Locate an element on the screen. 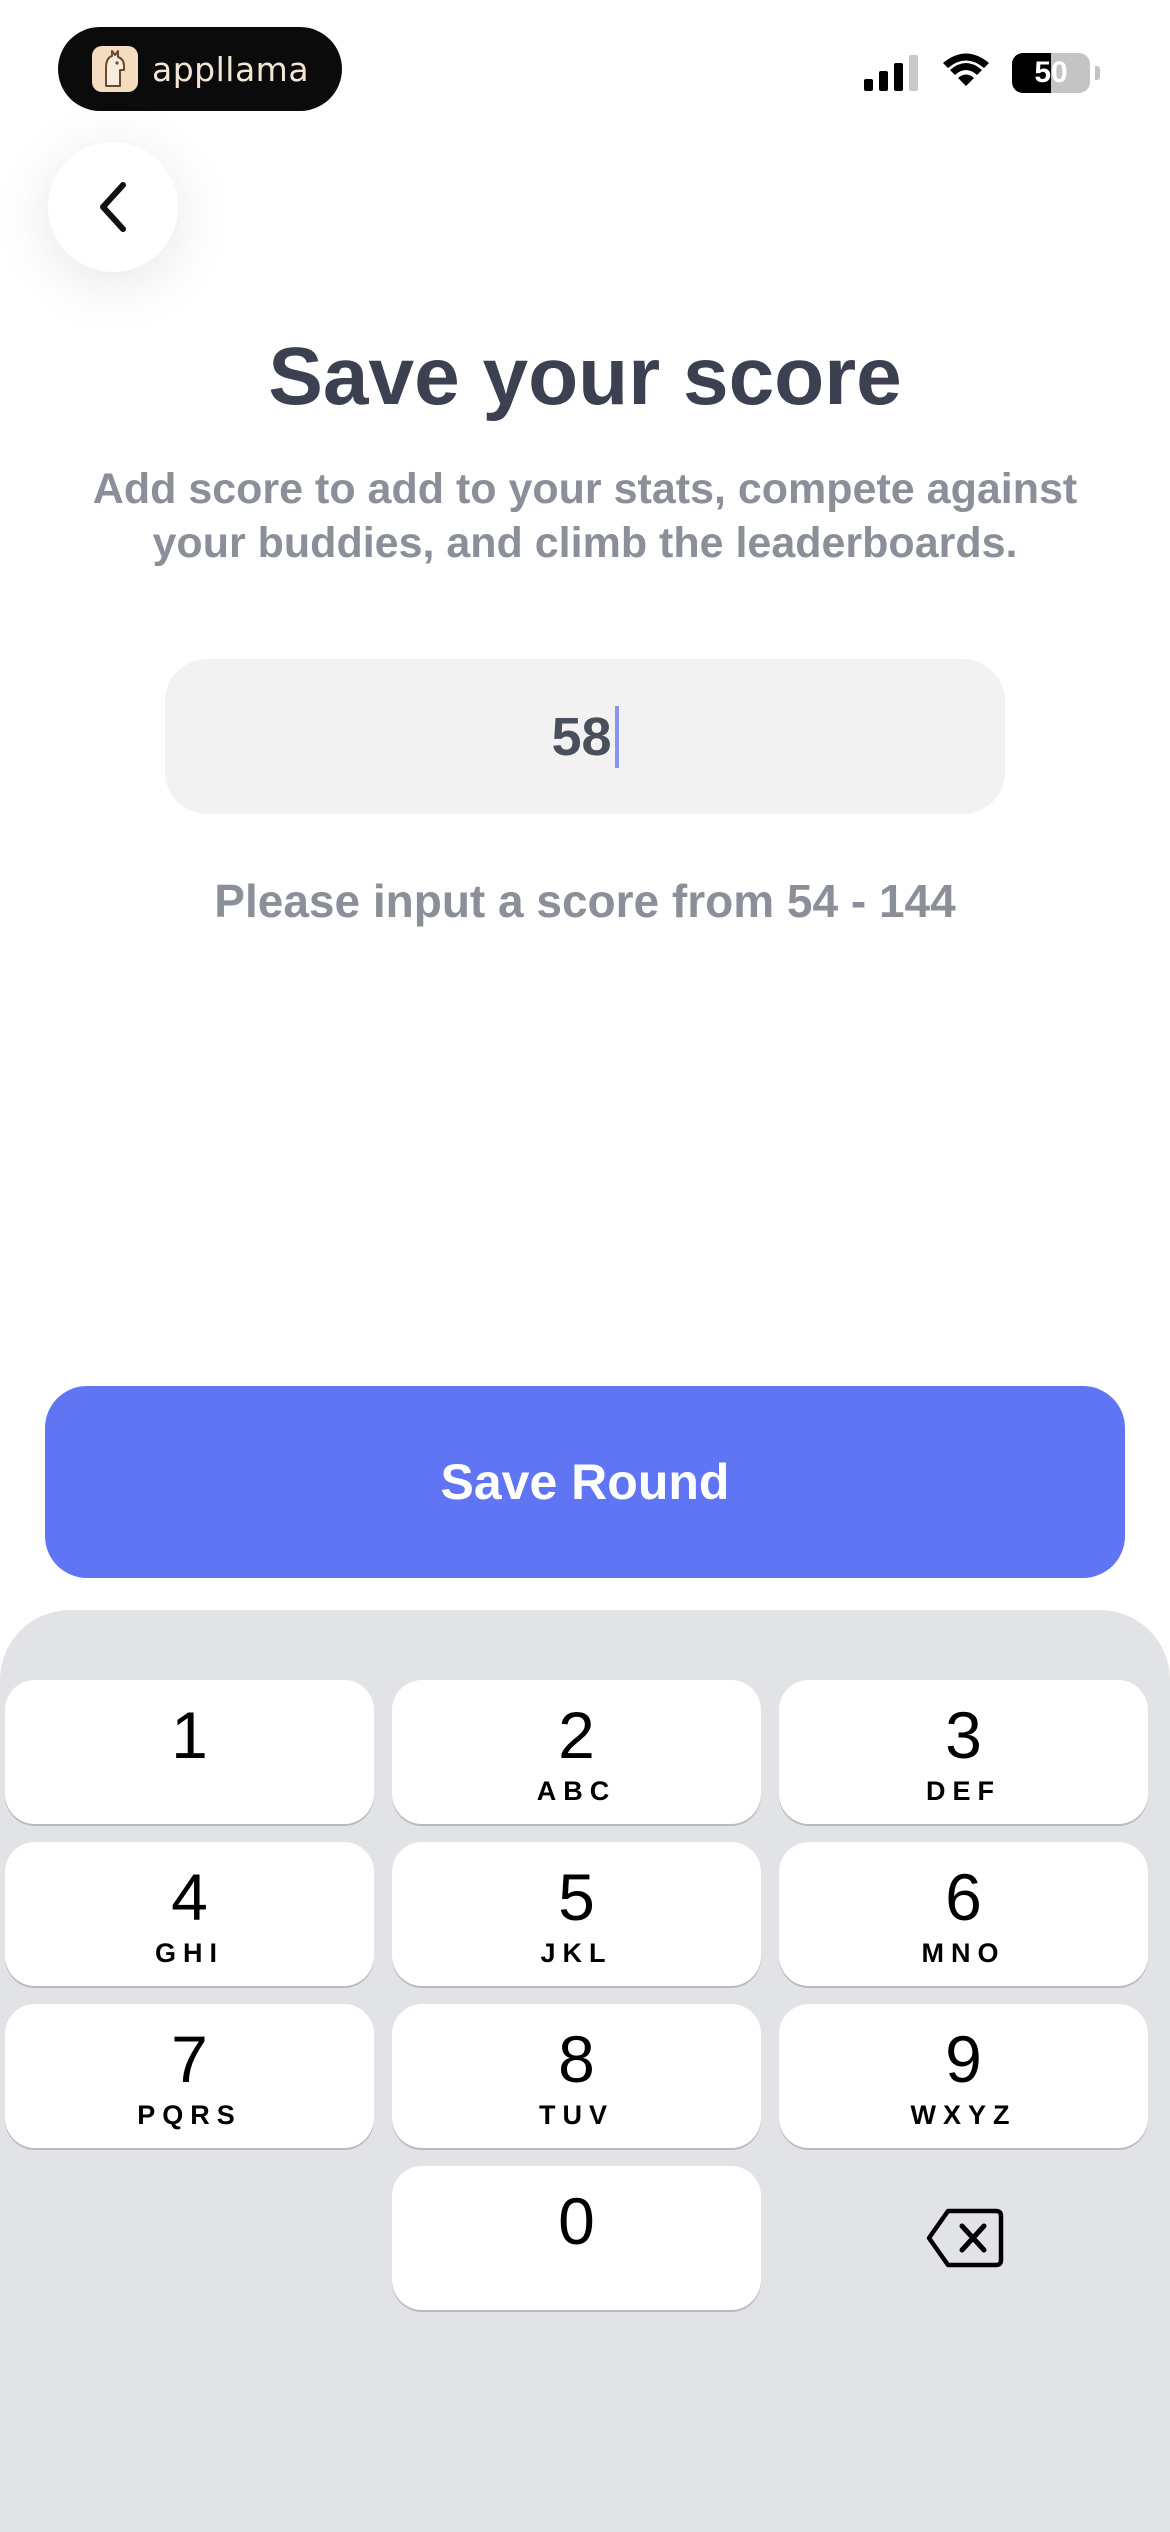  battery-level: 50 is located at coordinates (1051, 72).